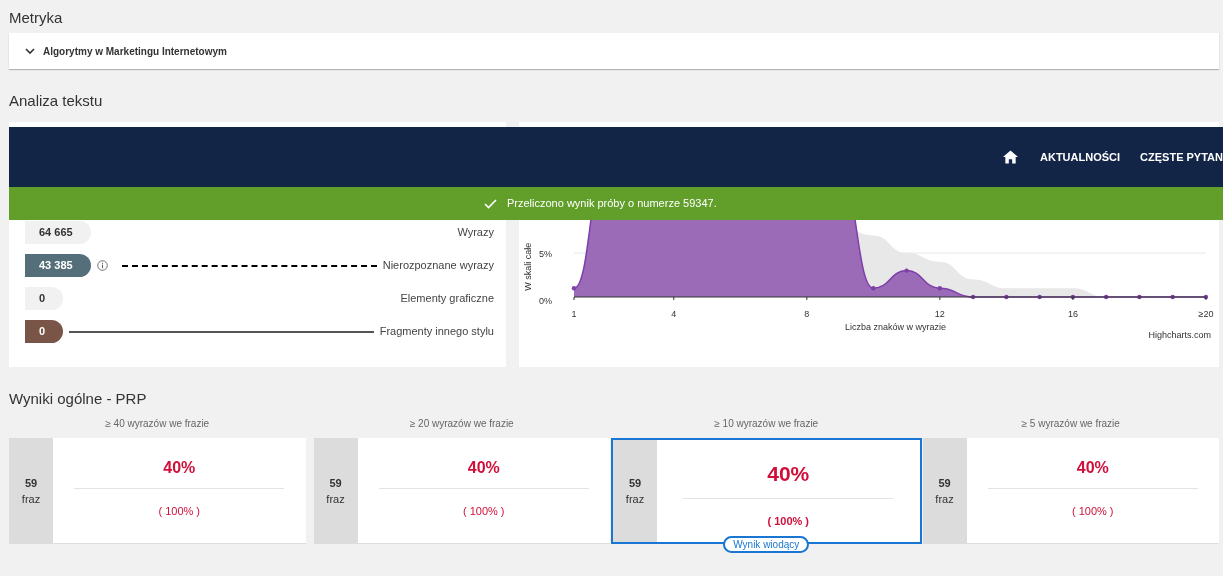 The height and width of the screenshot is (576, 1223). I want to click on axis-title: Liczba znaków w wyrazie, so click(896, 327).